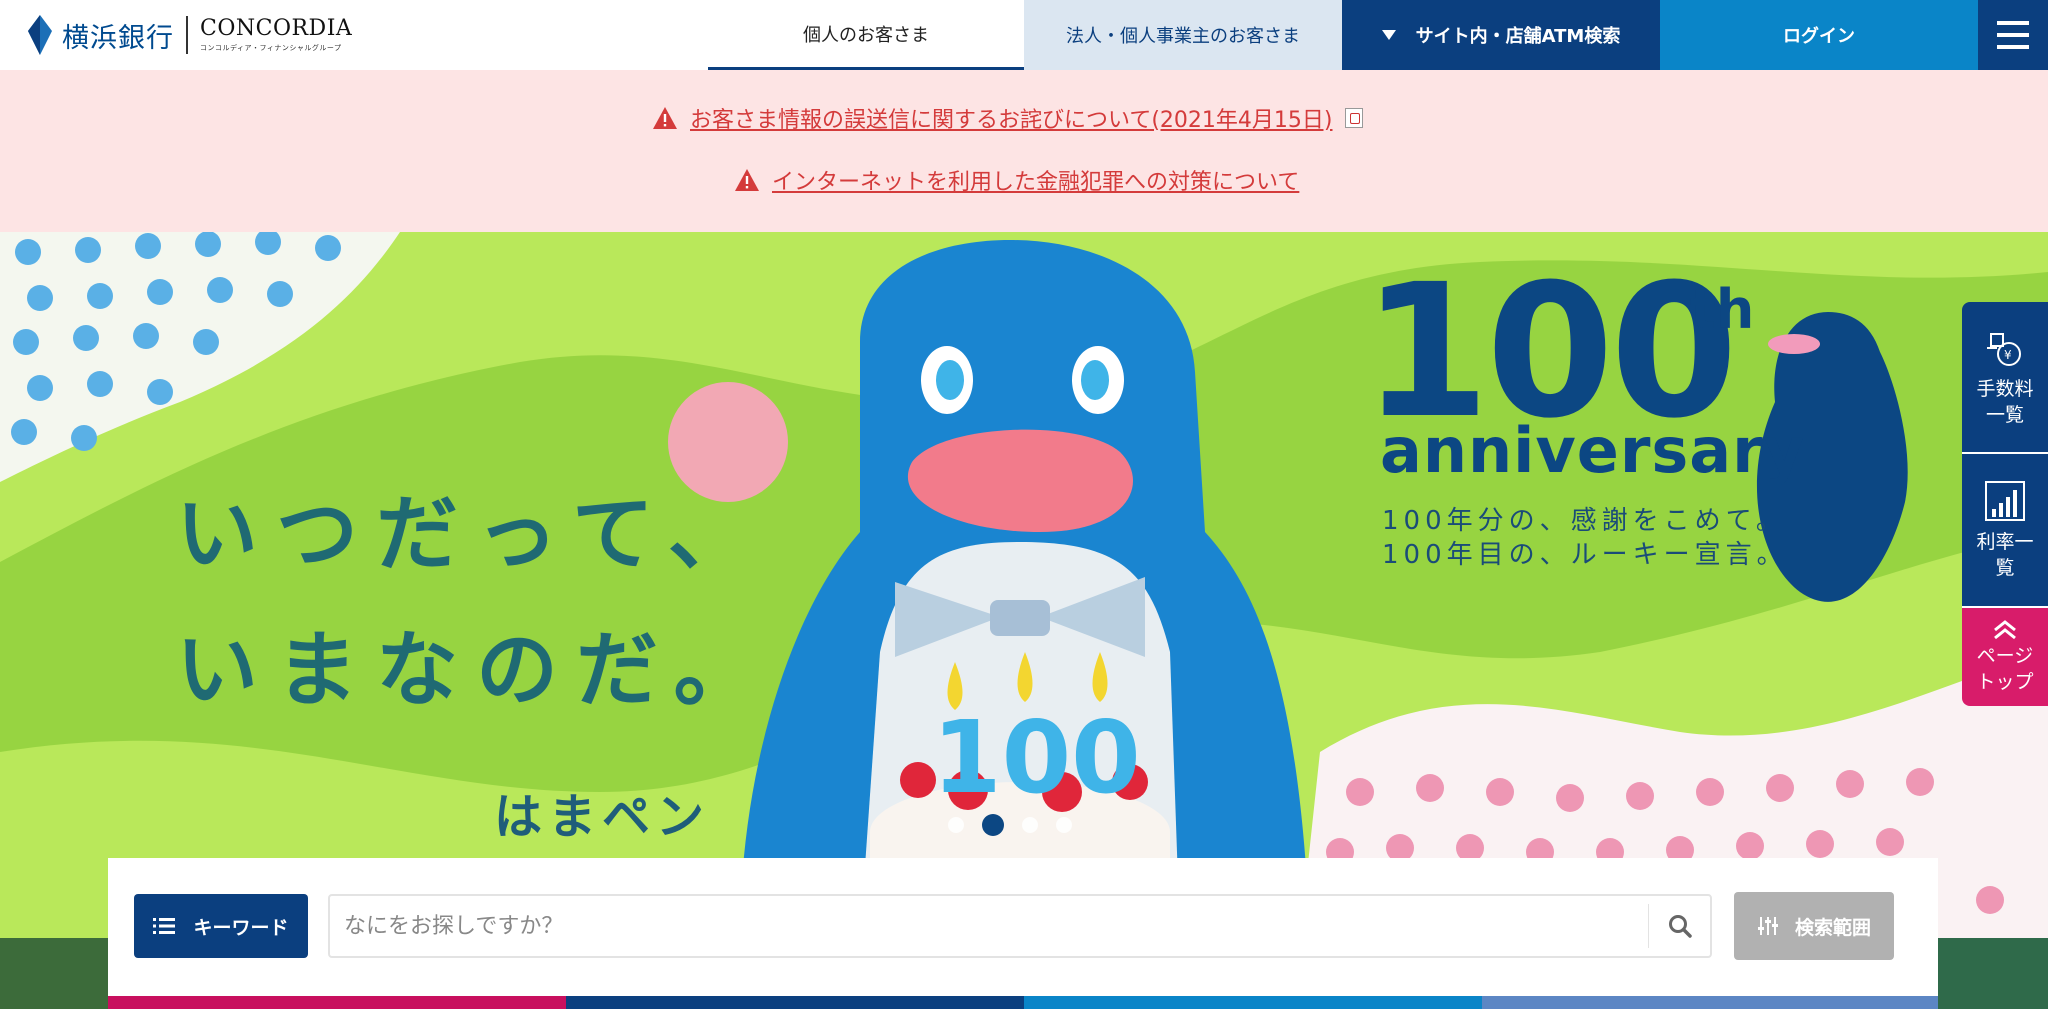 This screenshot has height=1009, width=2048. I want to click on hero-tagline-line: いつだって、, so click(472, 534).